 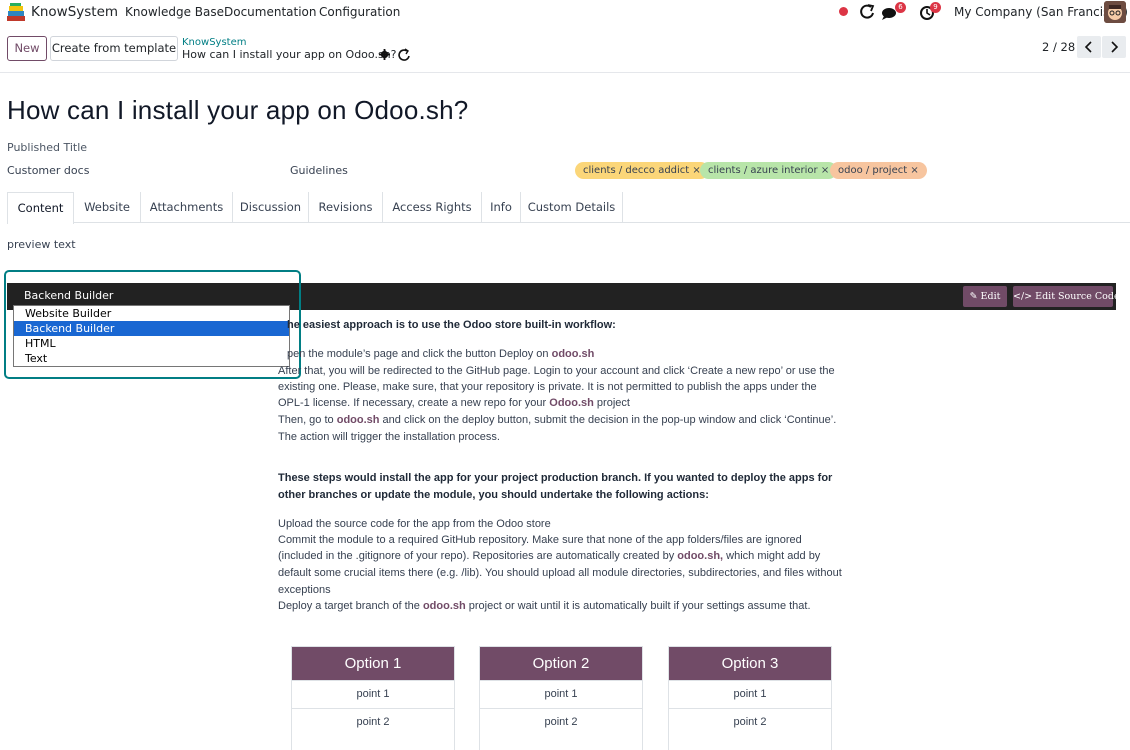 I want to click on create-from-template-button: Create from template, so click(x=114, y=48).